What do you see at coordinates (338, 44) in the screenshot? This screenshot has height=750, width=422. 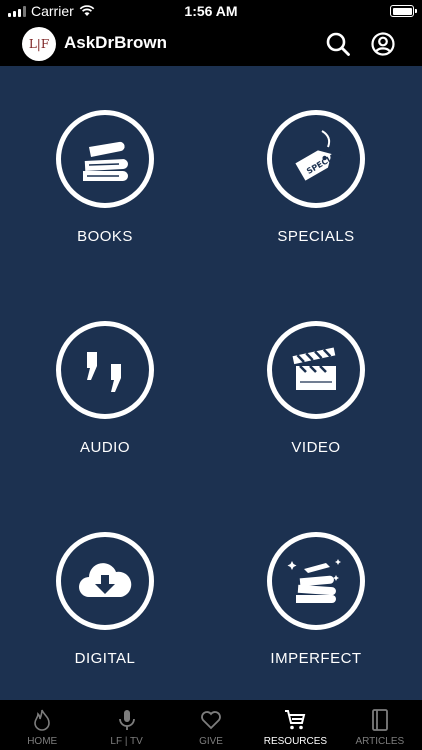 I see `search-icon` at bounding box center [338, 44].